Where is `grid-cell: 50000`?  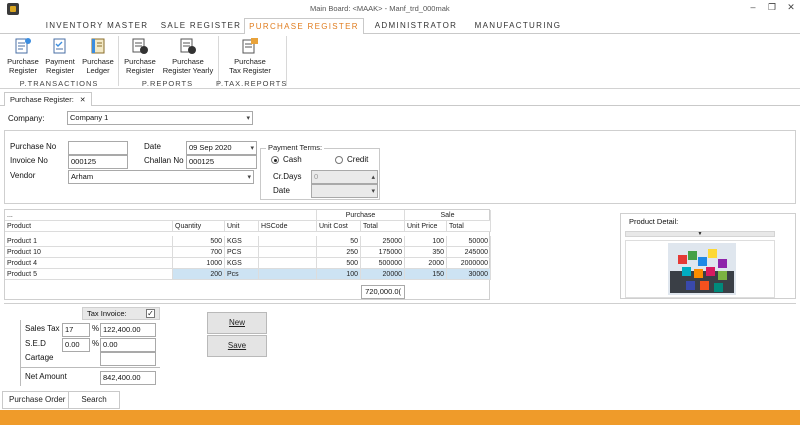
grid-cell: 50000 is located at coordinates (469, 241).